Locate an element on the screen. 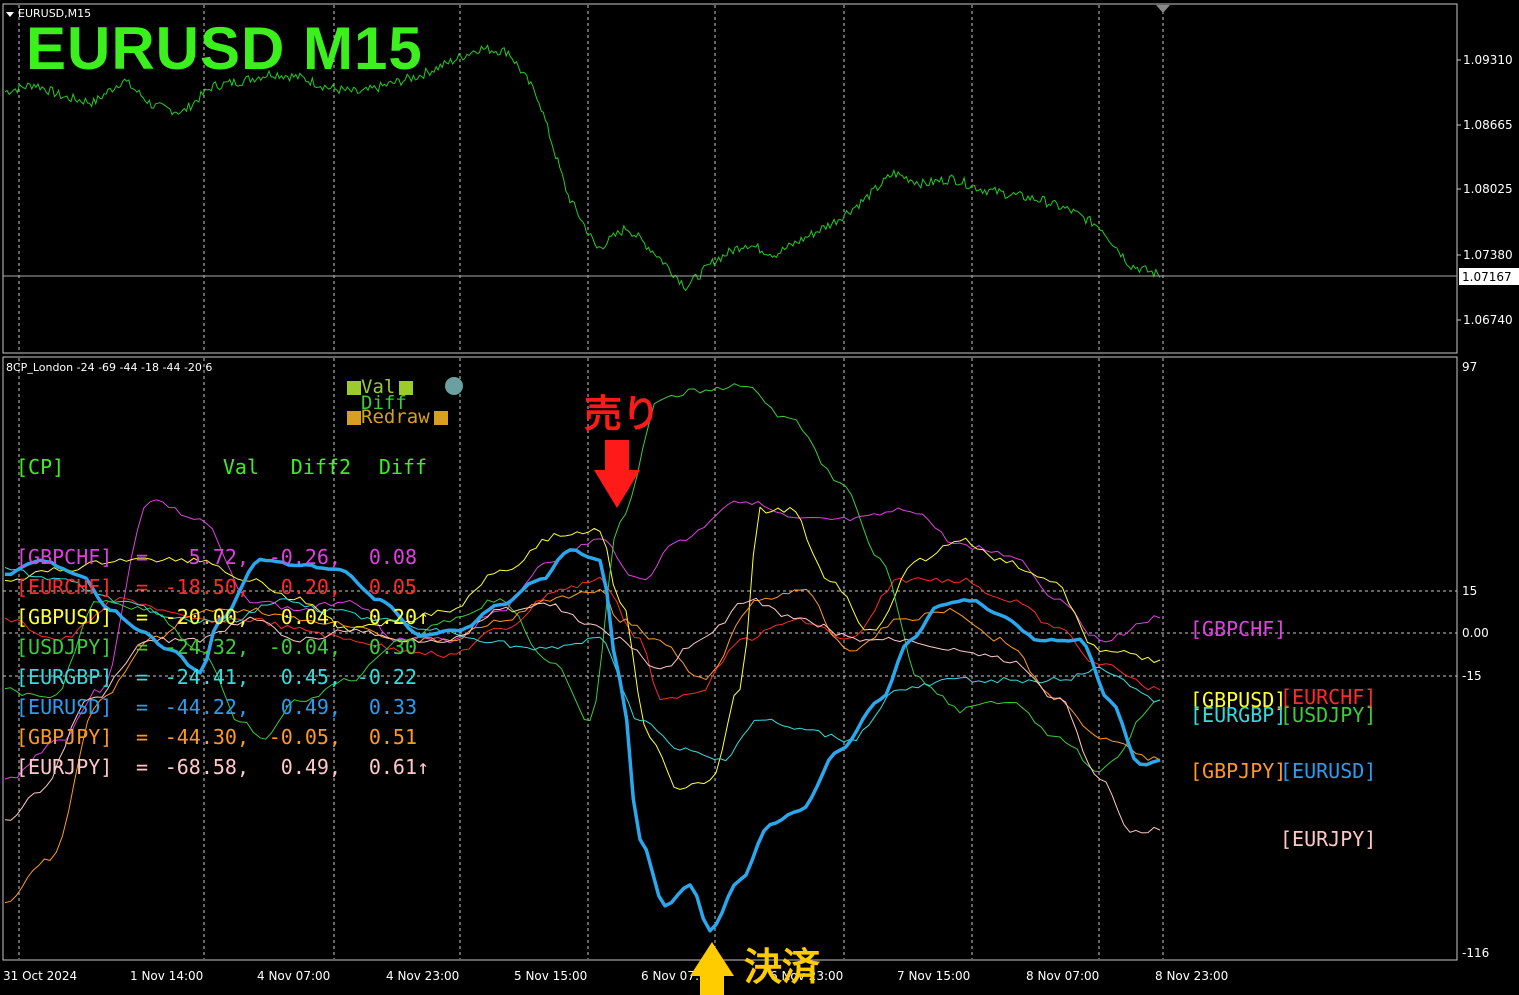 This screenshot has height=995, width=1519. pair-val: 5.72, is located at coordinates (218, 557).